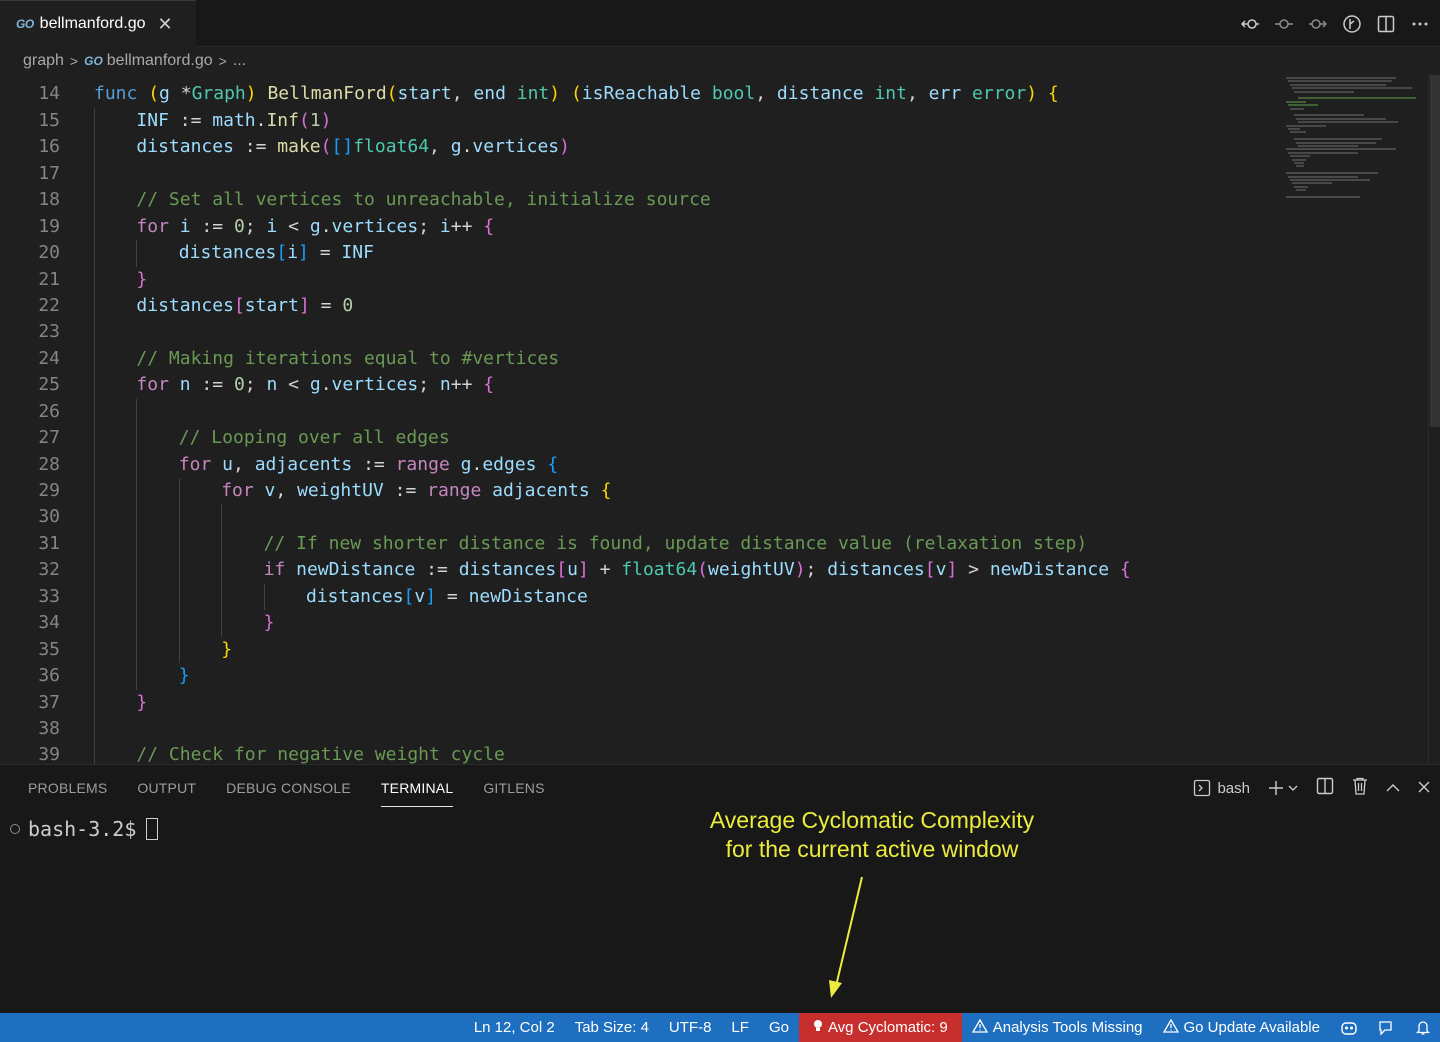 The height and width of the screenshot is (1042, 1440). I want to click on notifications-bell-icon, so click(1423, 1027).